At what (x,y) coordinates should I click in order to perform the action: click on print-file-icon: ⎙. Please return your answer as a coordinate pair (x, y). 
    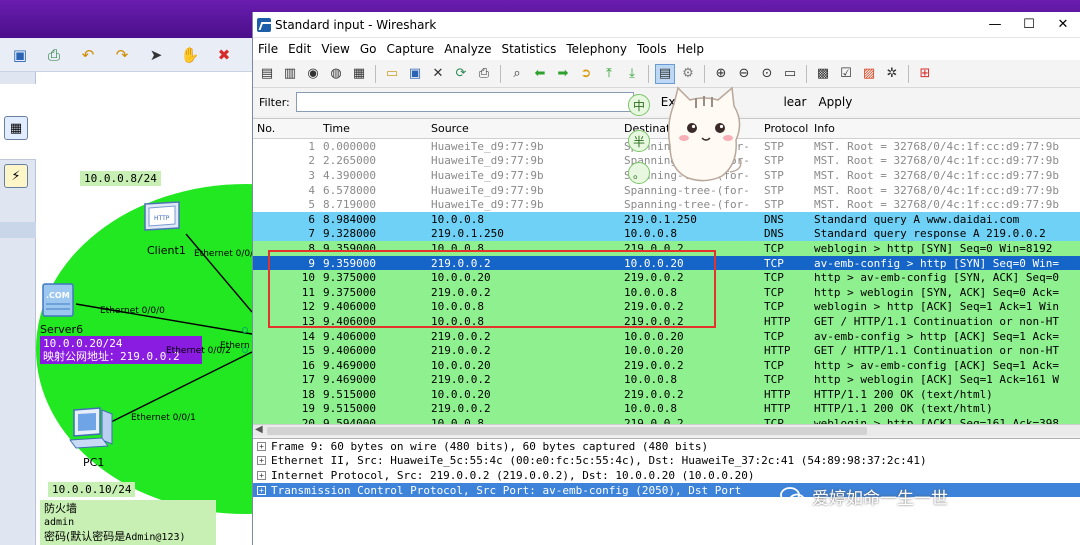
    Looking at the image, I should click on (484, 74).